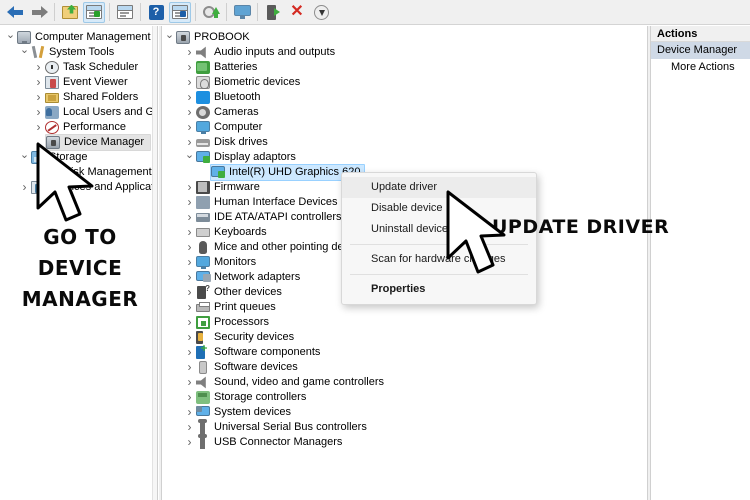 This screenshot has height=500, width=750. Describe the element at coordinates (405, 112) in the screenshot. I see `device-tree-item-4: Cameras` at that location.